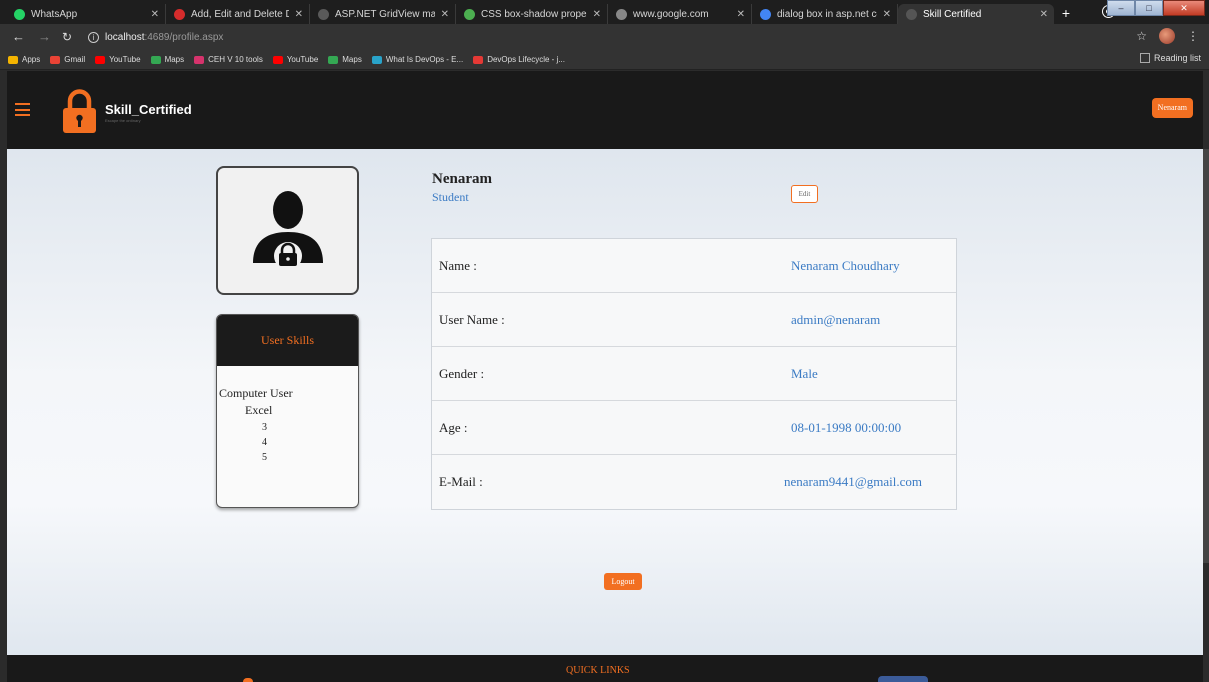 This screenshot has height=682, width=1209. Describe the element at coordinates (461, 481) in the screenshot. I see `field-label: E-Mail :` at that location.